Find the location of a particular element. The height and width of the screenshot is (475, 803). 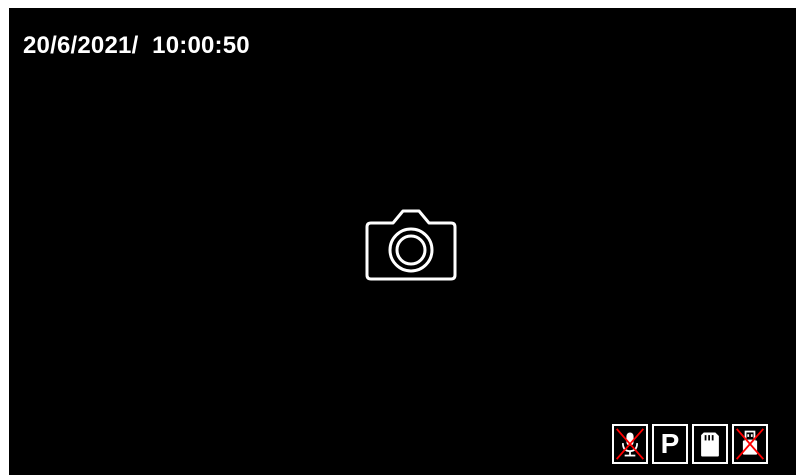

datetime-overlay: 20/6/2021/ 10:00:50 is located at coordinates (136, 45).